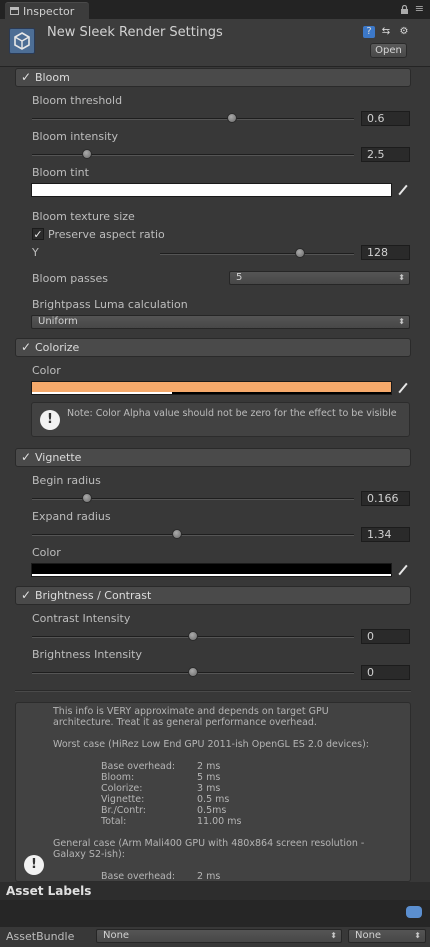  I want to click on table-value: 2 ms, so click(209, 876).